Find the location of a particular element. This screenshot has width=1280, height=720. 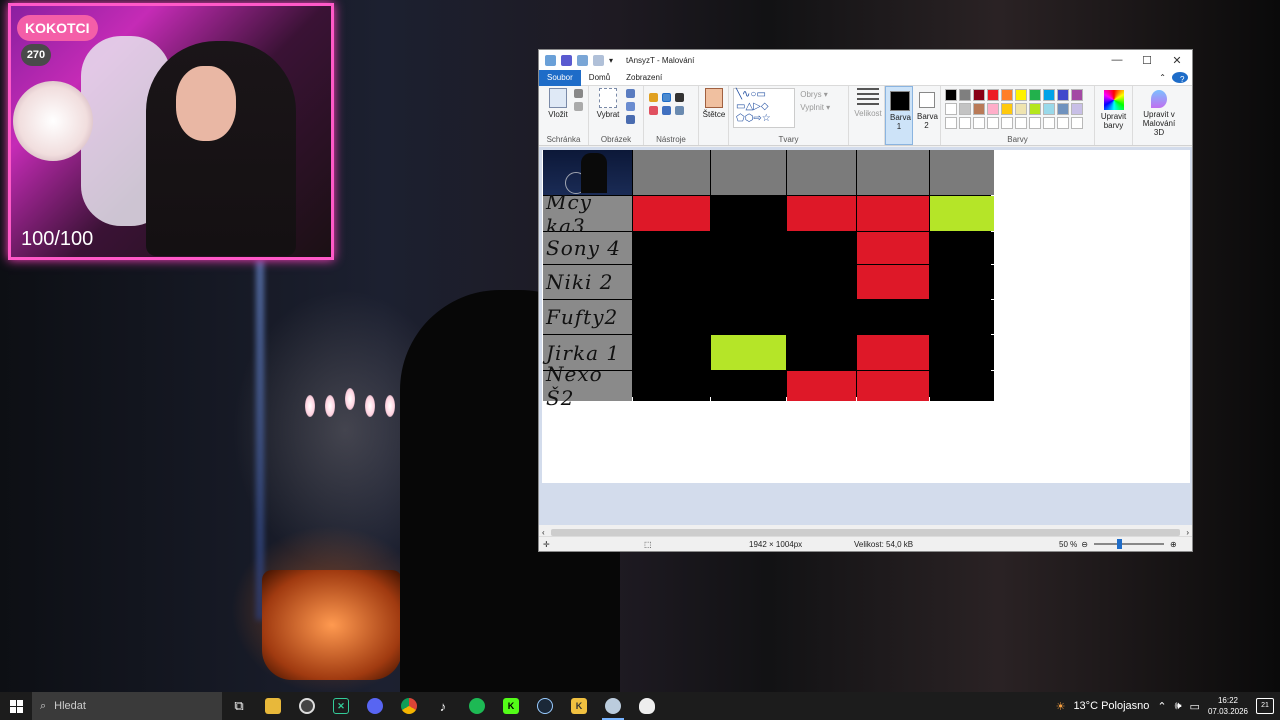

search-box: ⌕ Hledat is located at coordinates (127, 706).